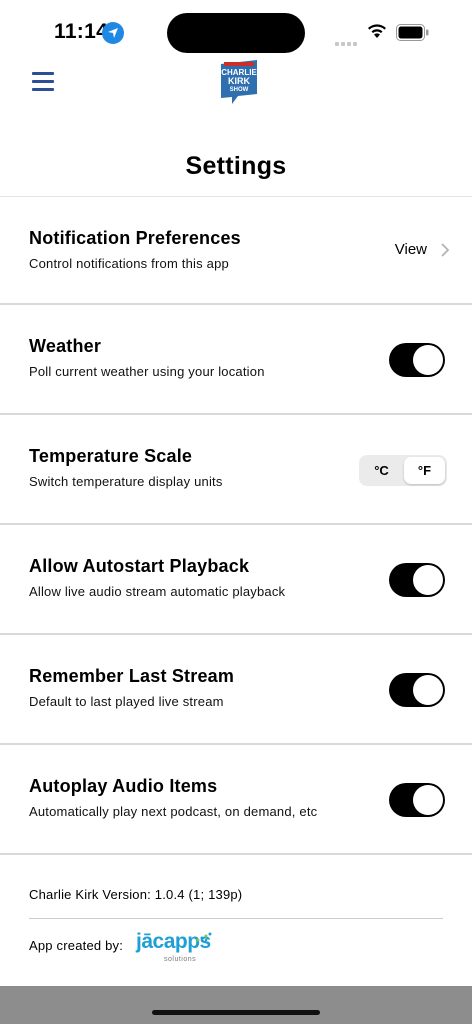  I want to click on home-indicator, so click(236, 1012).